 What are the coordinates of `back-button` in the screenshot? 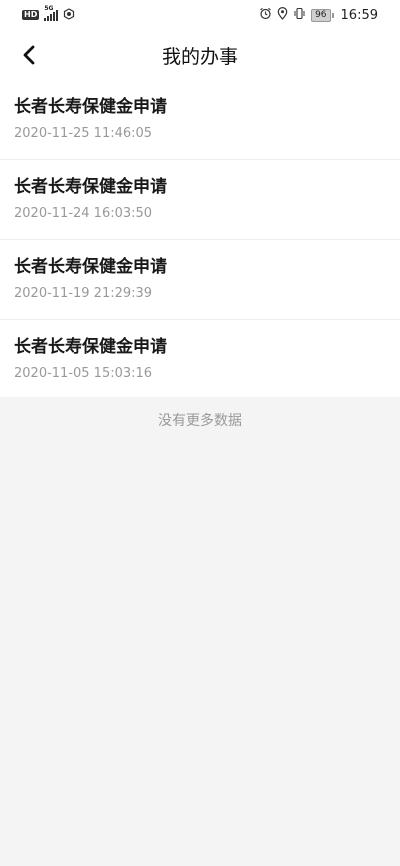 It's located at (29, 55).